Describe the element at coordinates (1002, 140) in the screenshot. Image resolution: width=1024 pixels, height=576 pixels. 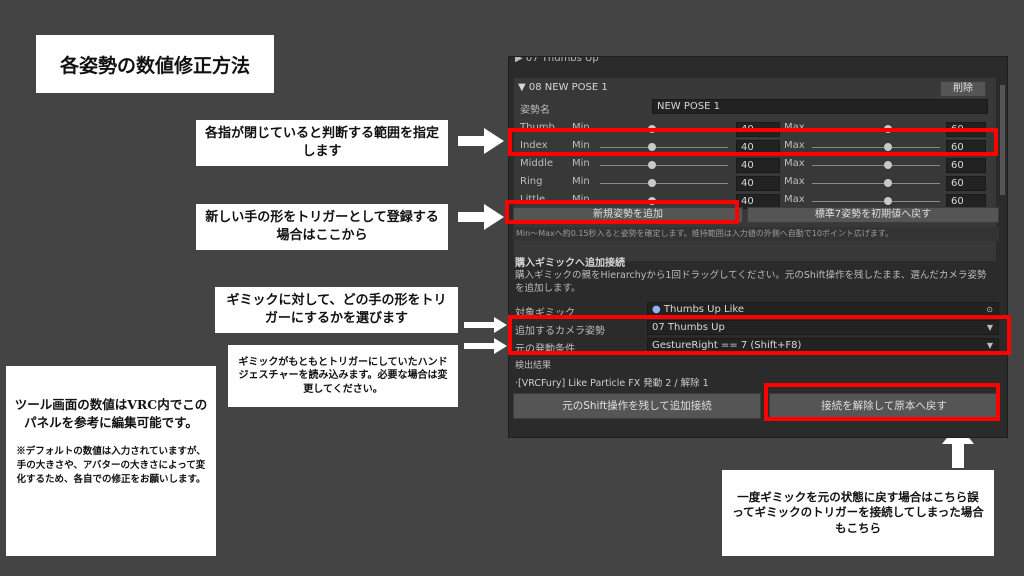
I see `scrollbar` at that location.